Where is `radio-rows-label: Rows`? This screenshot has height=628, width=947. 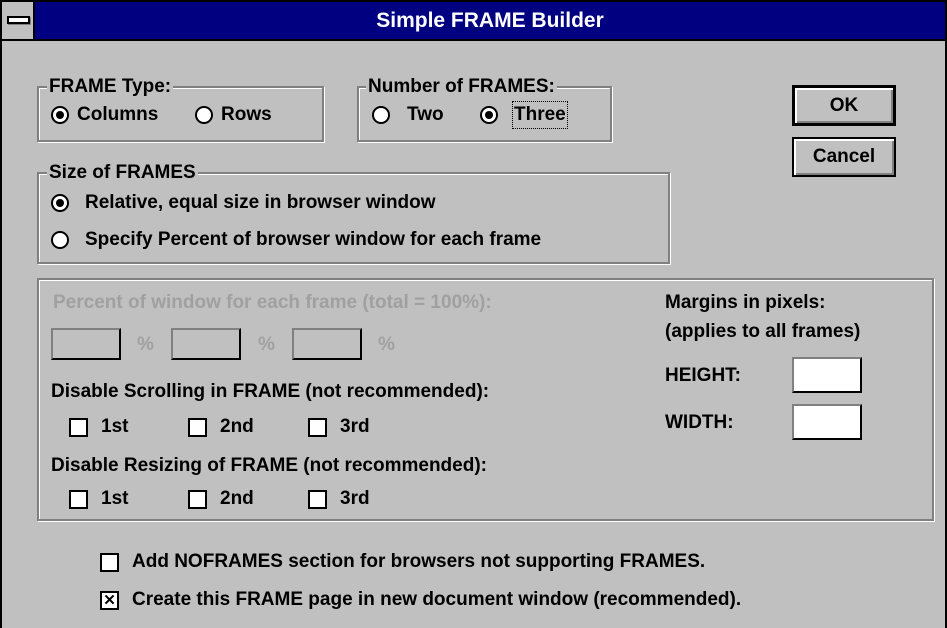
radio-rows-label: Rows is located at coordinates (246, 115).